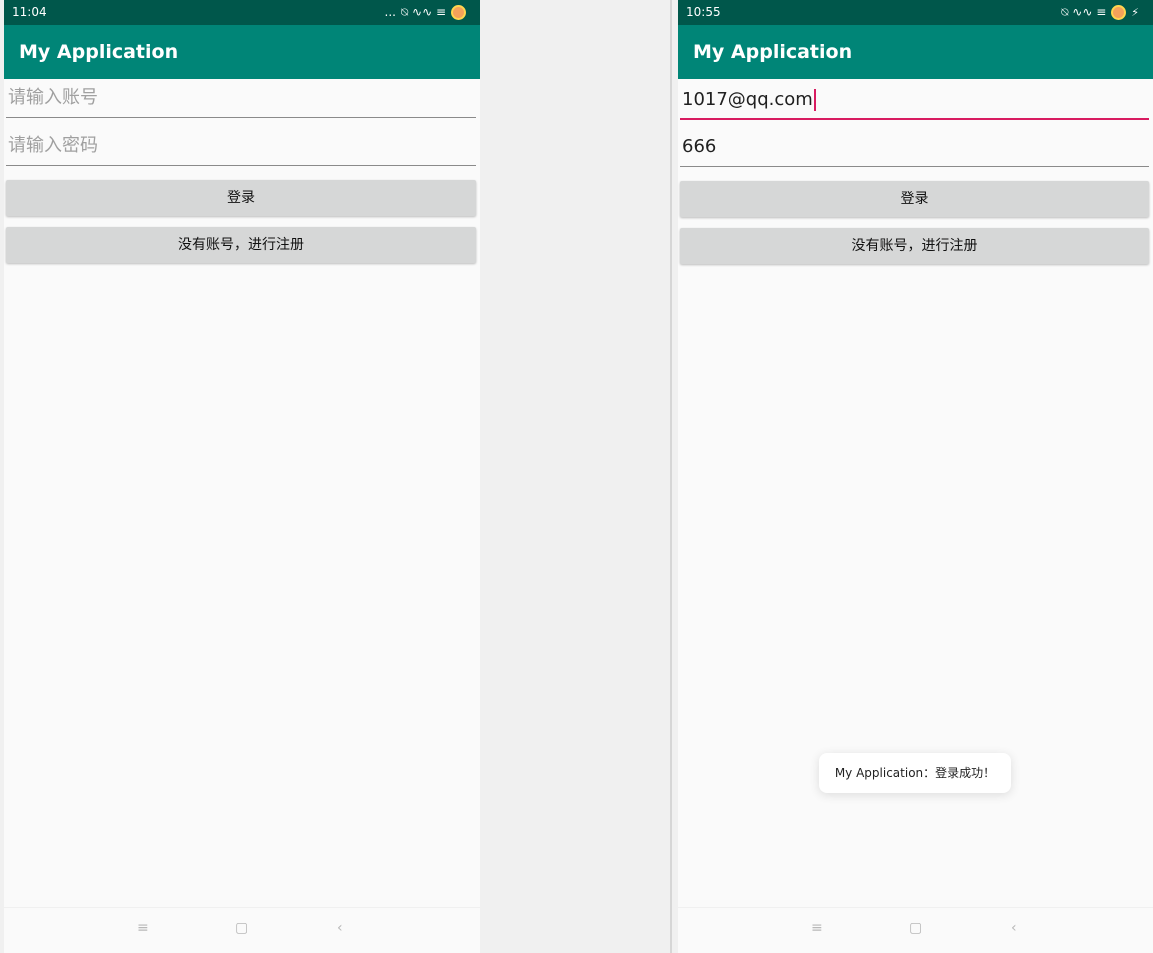 The height and width of the screenshot is (953, 1153). I want to click on status-icons: ⍉ ∿∿ ≡ ⚡, so click(1100, 12).